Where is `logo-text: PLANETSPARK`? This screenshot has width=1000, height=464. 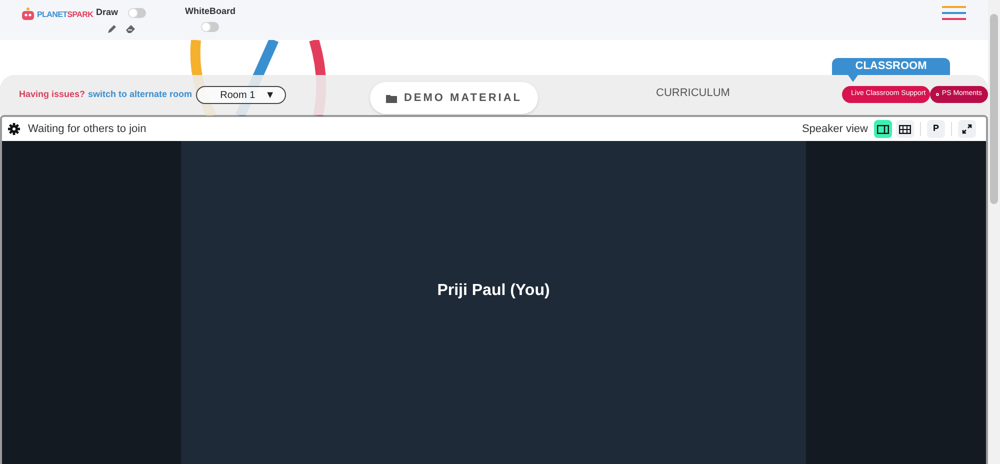
logo-text: PLANETSPARK is located at coordinates (65, 15).